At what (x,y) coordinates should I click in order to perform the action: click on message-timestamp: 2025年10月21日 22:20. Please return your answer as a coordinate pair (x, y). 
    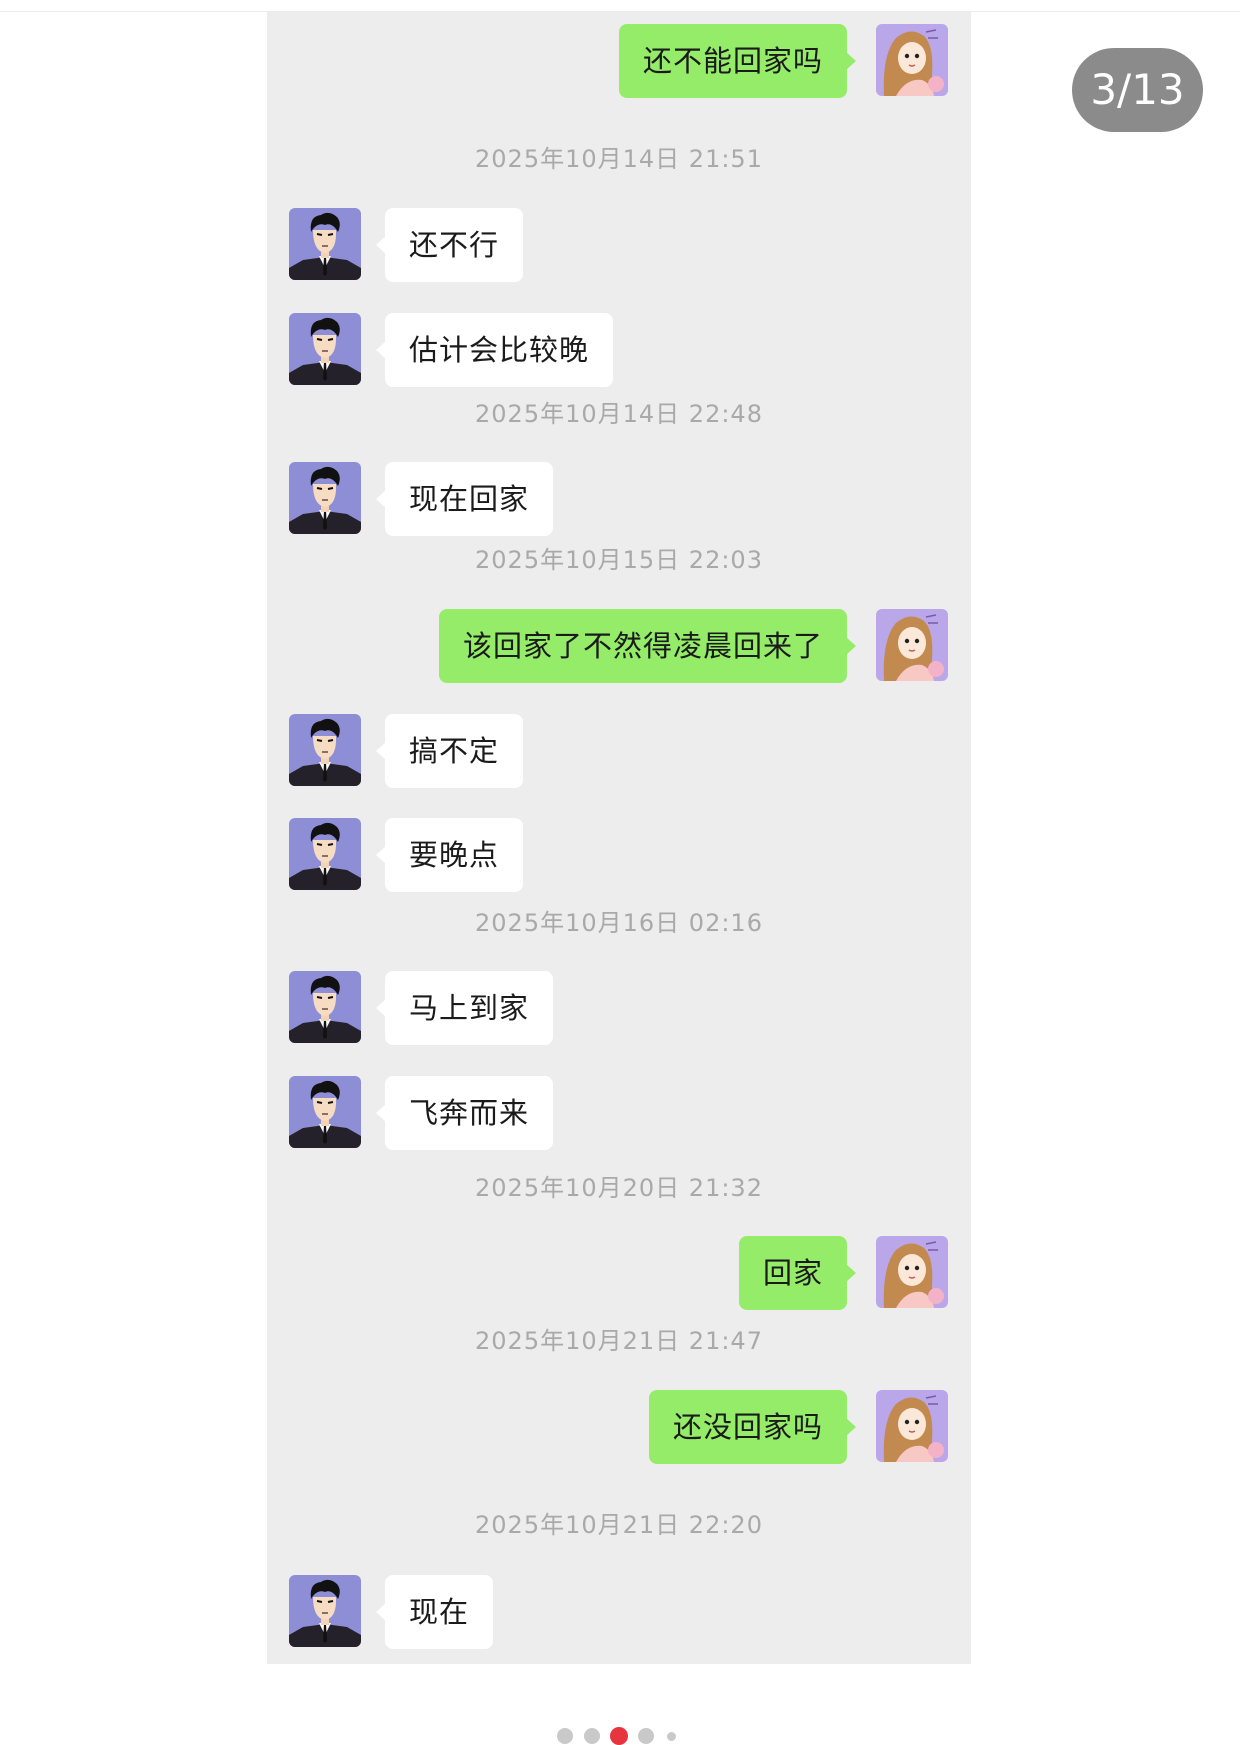
    Looking at the image, I should click on (619, 1525).